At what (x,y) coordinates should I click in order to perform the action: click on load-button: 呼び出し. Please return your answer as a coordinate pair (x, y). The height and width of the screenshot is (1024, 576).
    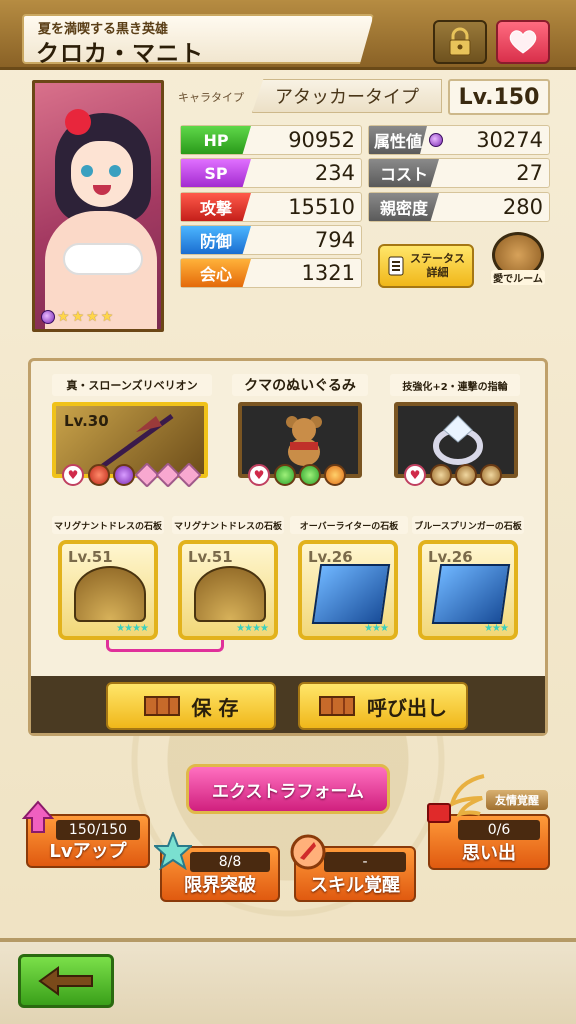
    Looking at the image, I should click on (383, 706).